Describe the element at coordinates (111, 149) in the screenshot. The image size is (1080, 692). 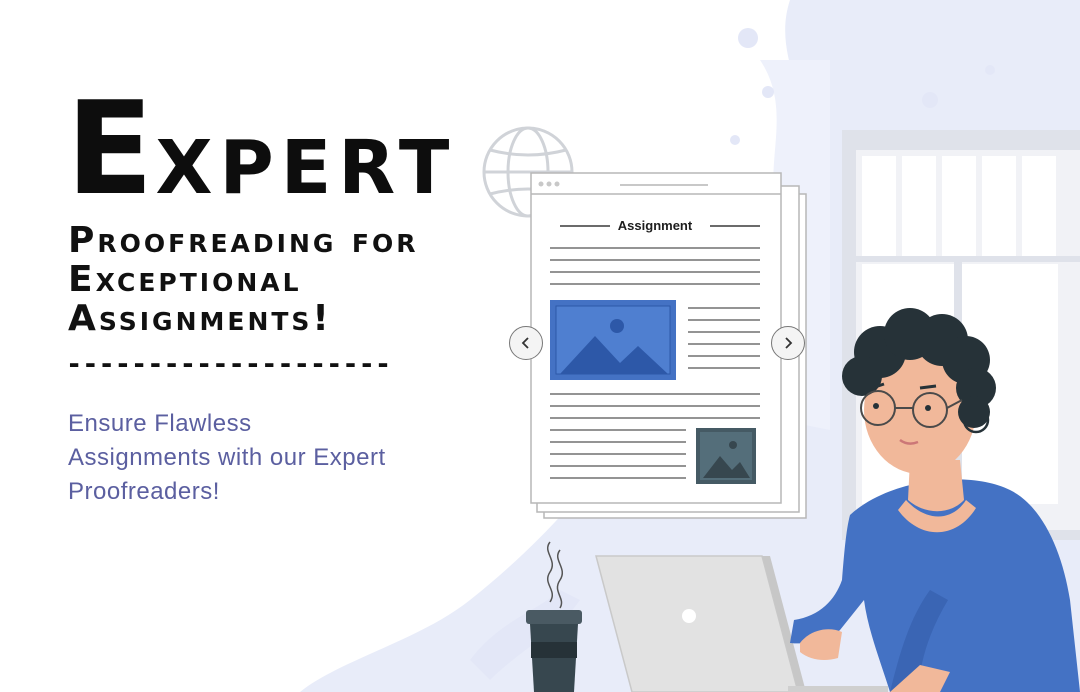
I see `headline-first-letter: E` at that location.